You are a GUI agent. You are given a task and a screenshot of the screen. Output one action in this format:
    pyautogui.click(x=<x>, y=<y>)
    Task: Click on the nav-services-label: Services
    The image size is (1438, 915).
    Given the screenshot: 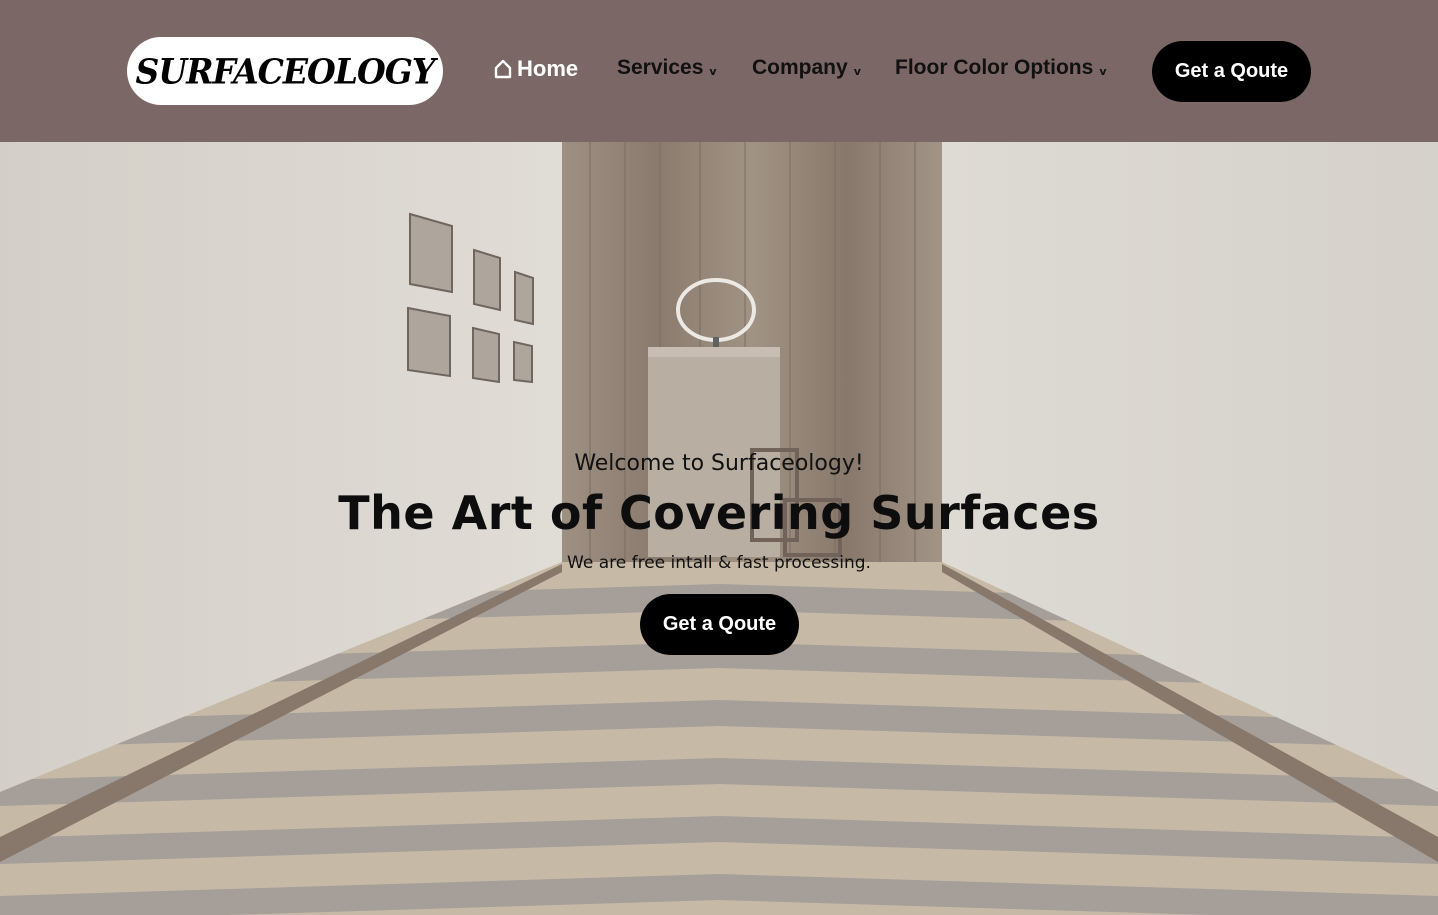 What is the action you would take?
    pyautogui.click(x=660, y=67)
    